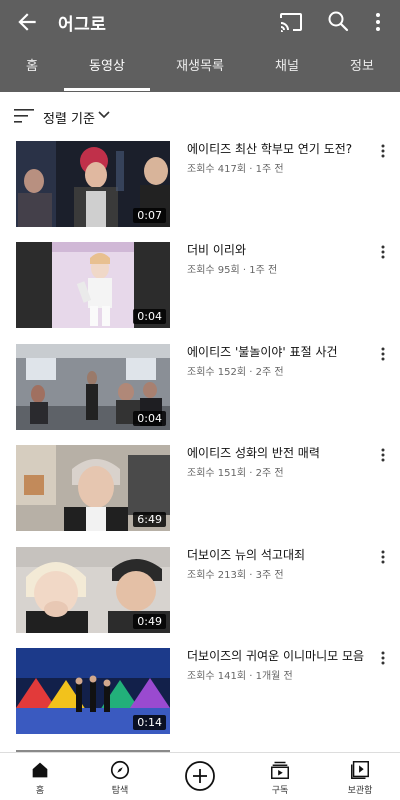  I want to click on tab-home: 홈, so click(32, 68).